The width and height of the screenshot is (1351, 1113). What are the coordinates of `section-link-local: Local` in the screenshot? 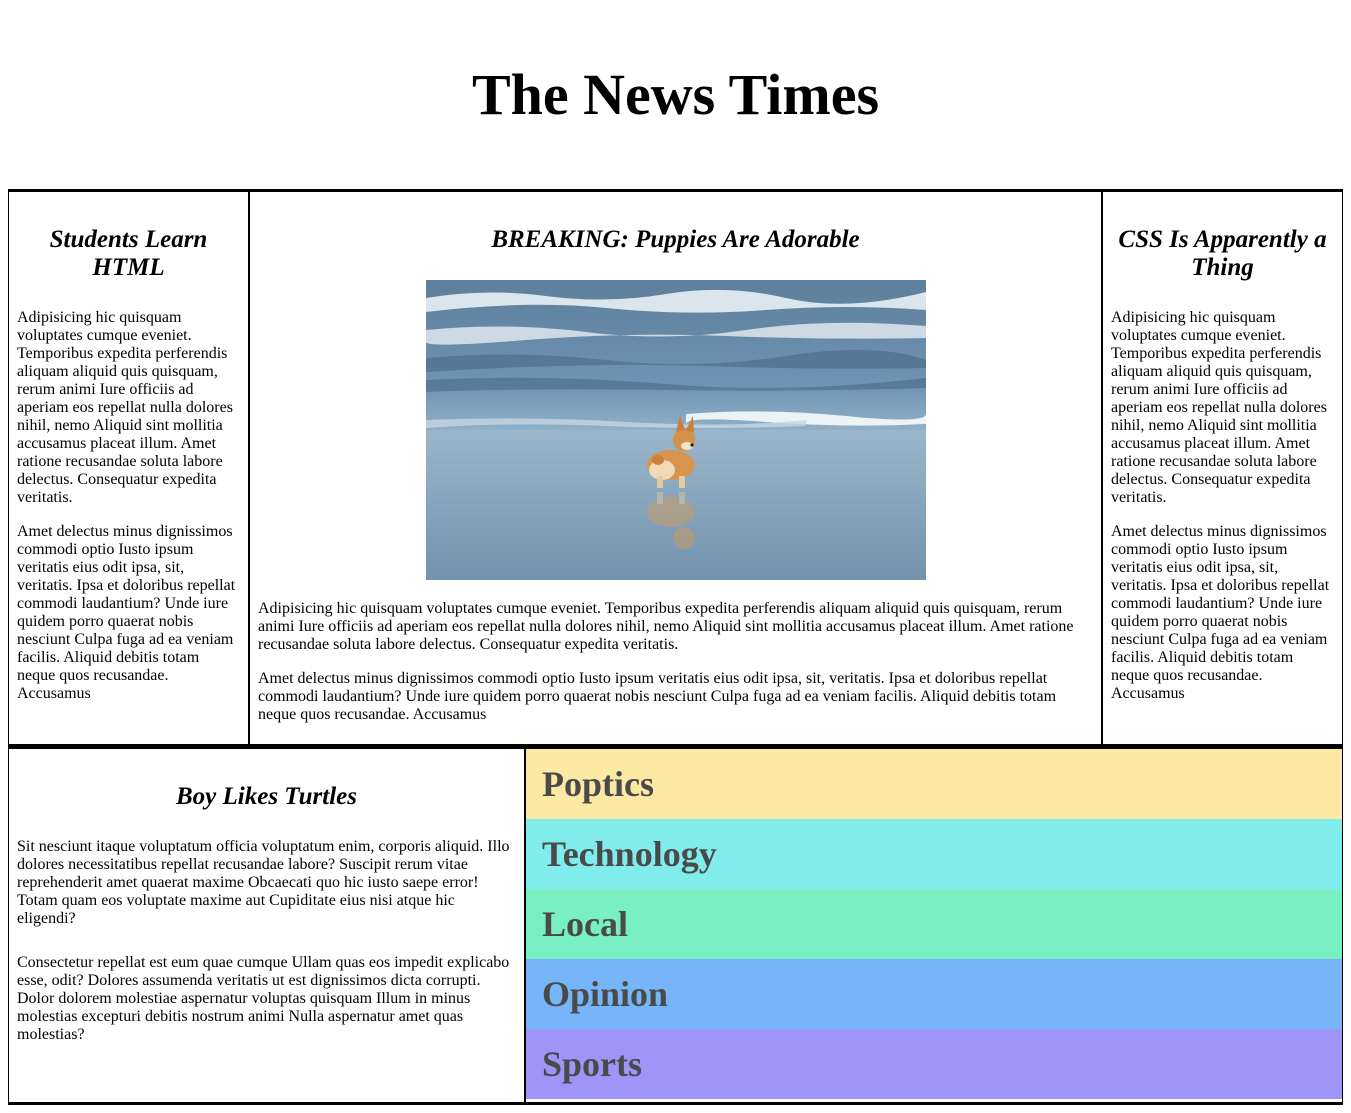 It's located at (934, 924).